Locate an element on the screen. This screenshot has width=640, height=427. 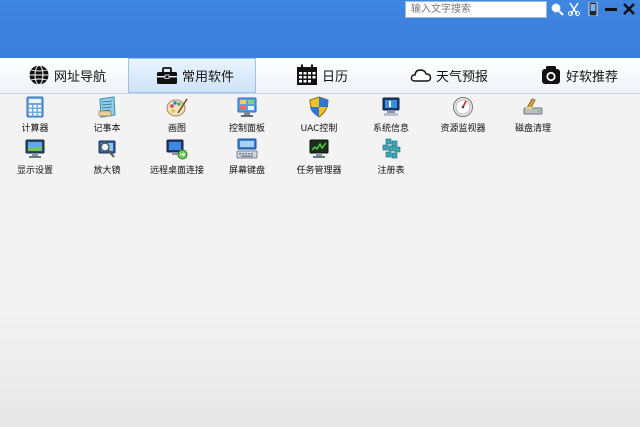
app-label: 屏幕键盘 is located at coordinates (246, 171).